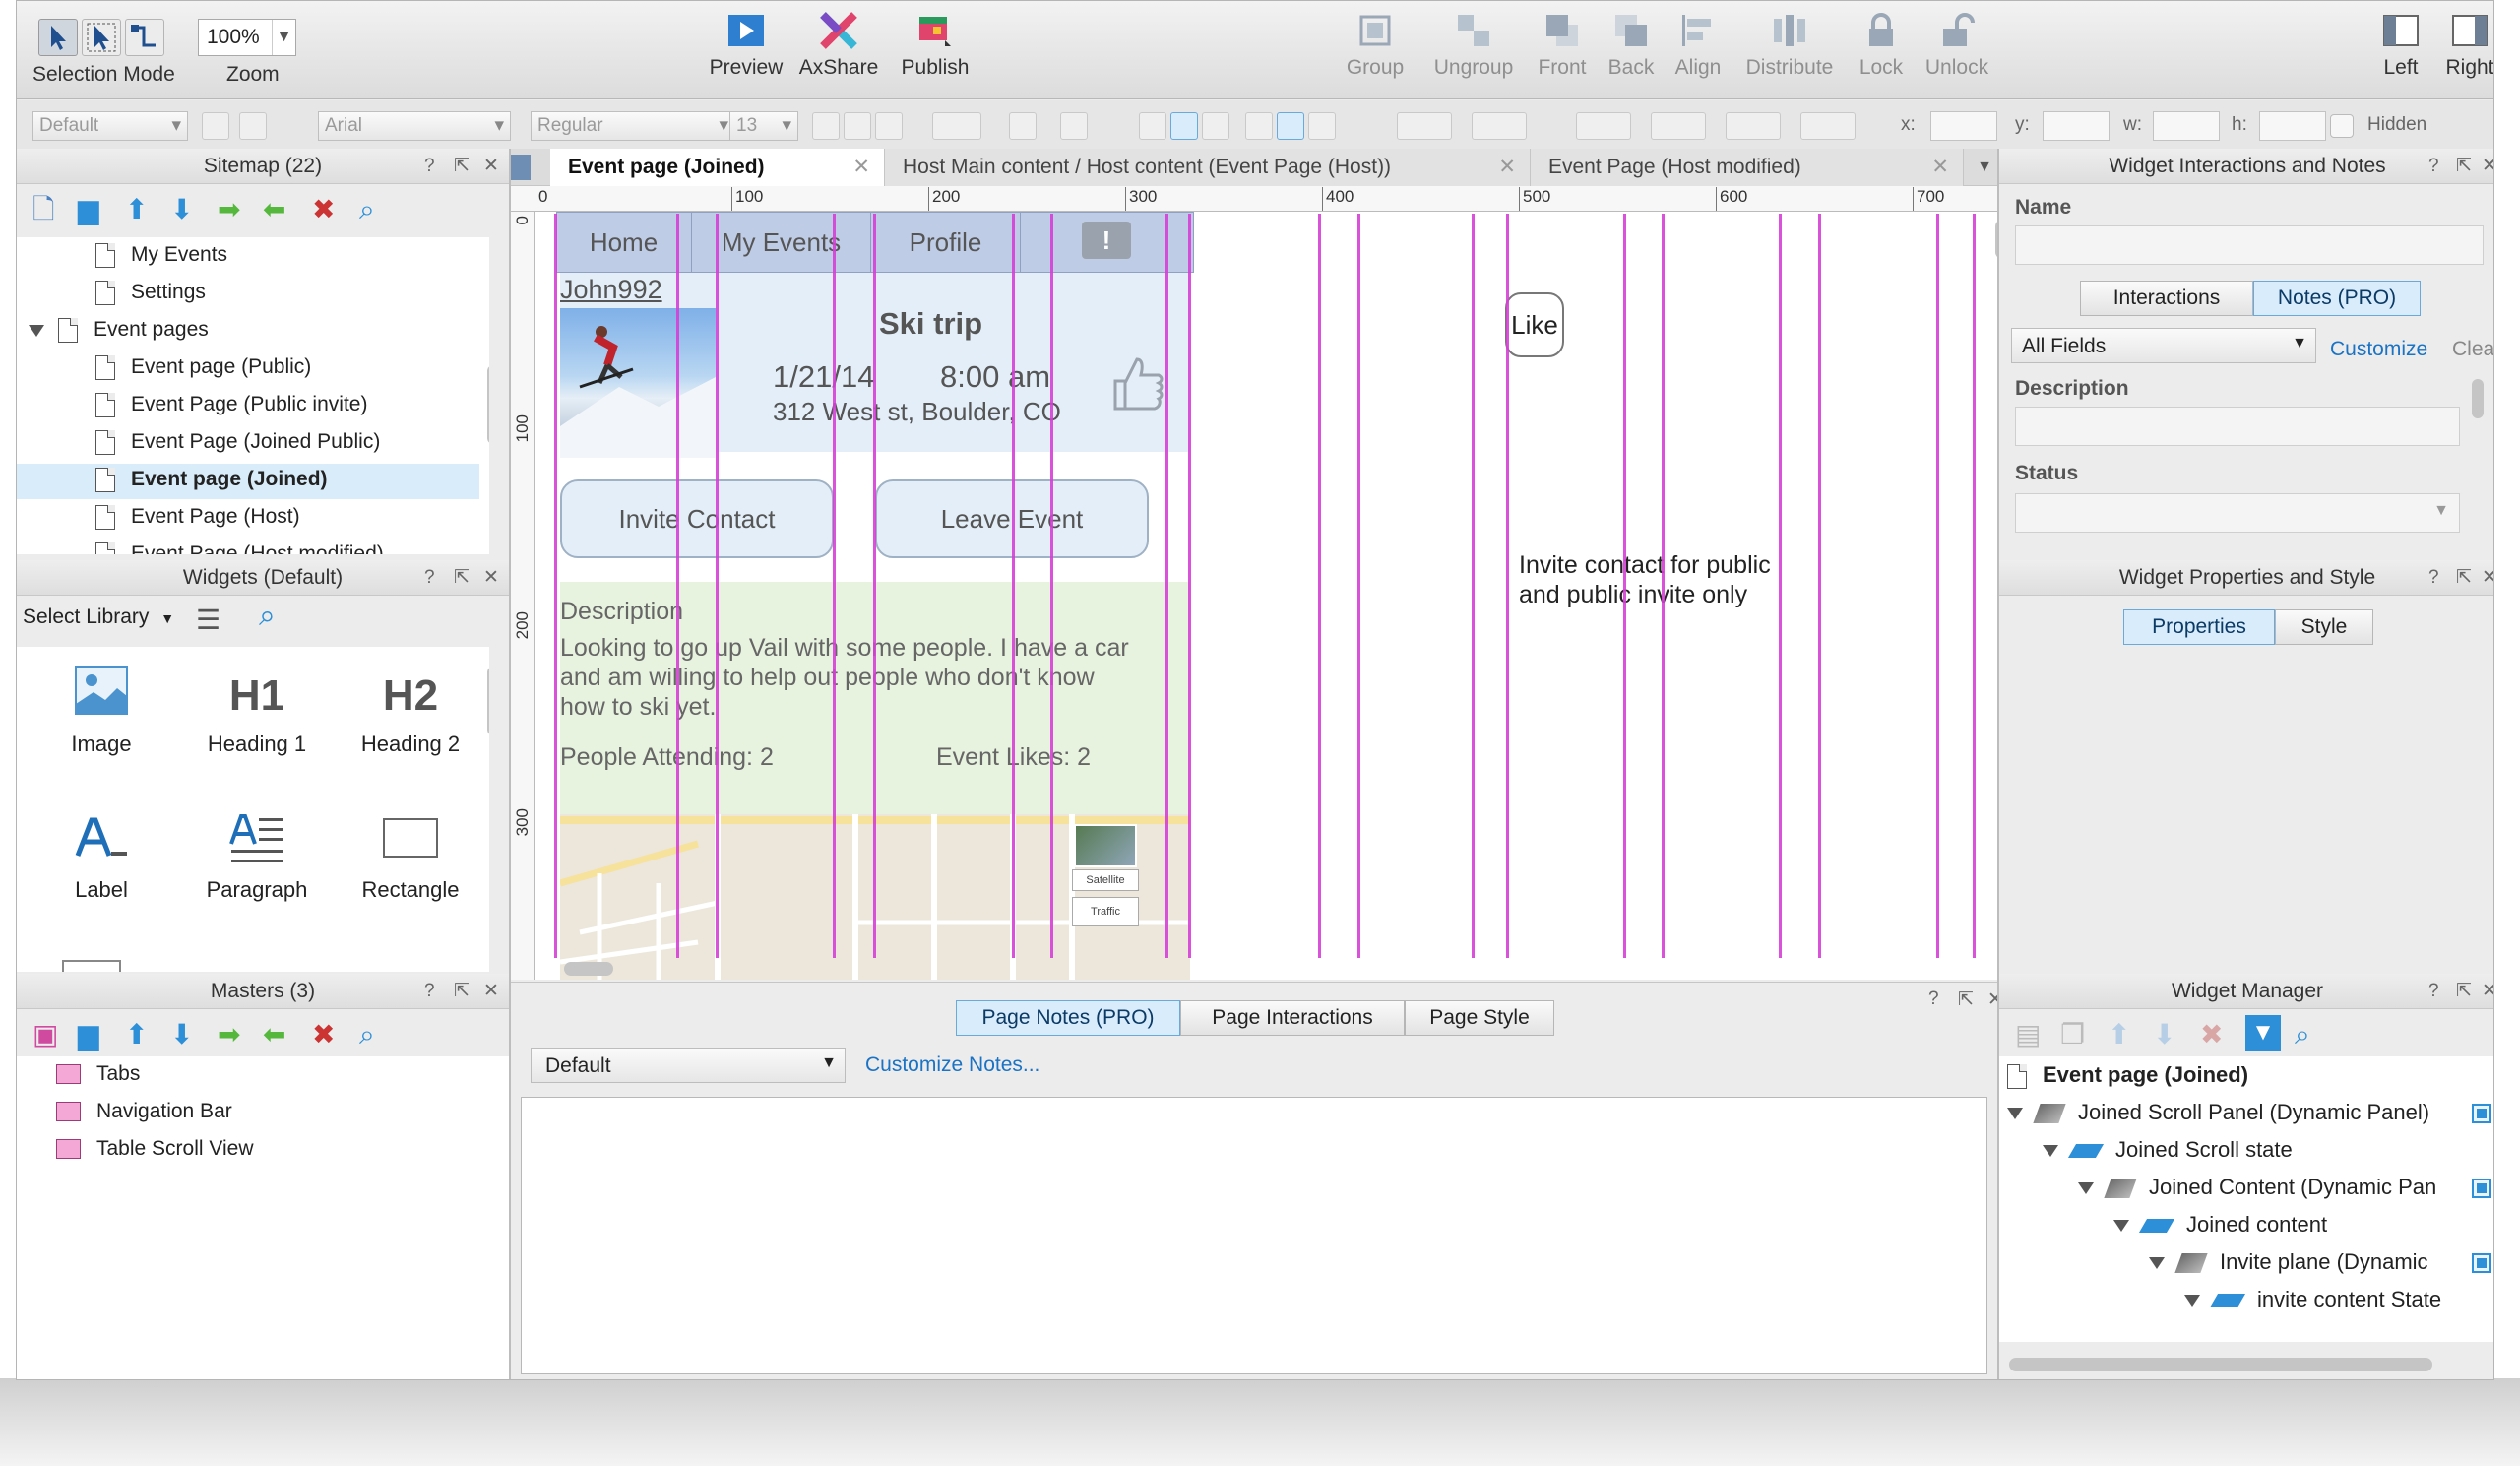 This screenshot has width=2520, height=1466. I want to click on widget-name-input, so click(2249, 245).